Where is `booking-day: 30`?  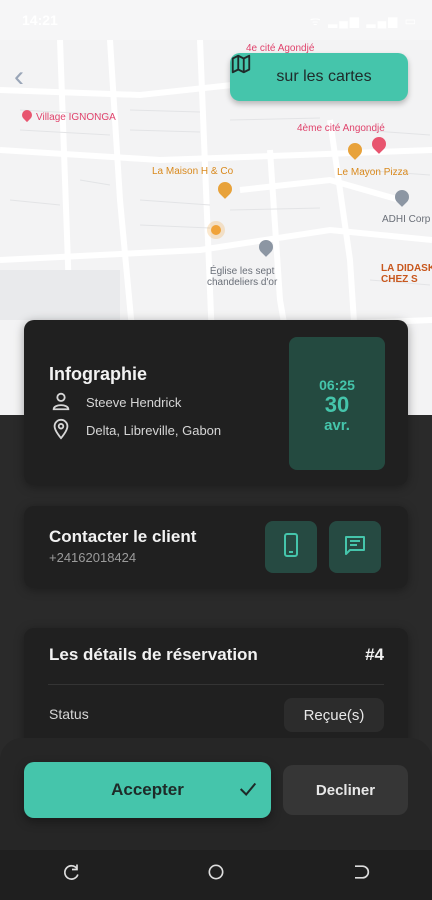
booking-day: 30 is located at coordinates (337, 404).